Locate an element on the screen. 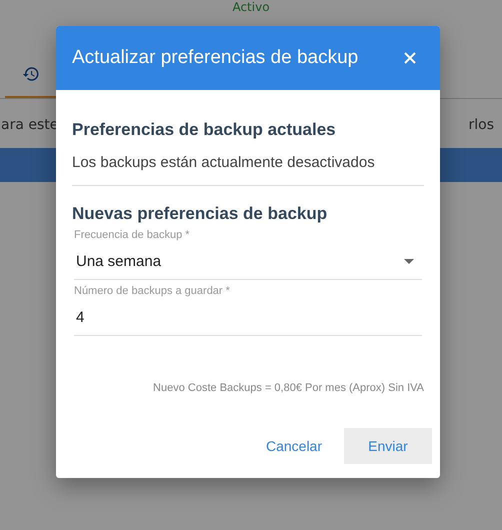 Image resolution: width=502 pixels, height=530 pixels. section-heading: Preferencias de backup actuales is located at coordinates (204, 130).